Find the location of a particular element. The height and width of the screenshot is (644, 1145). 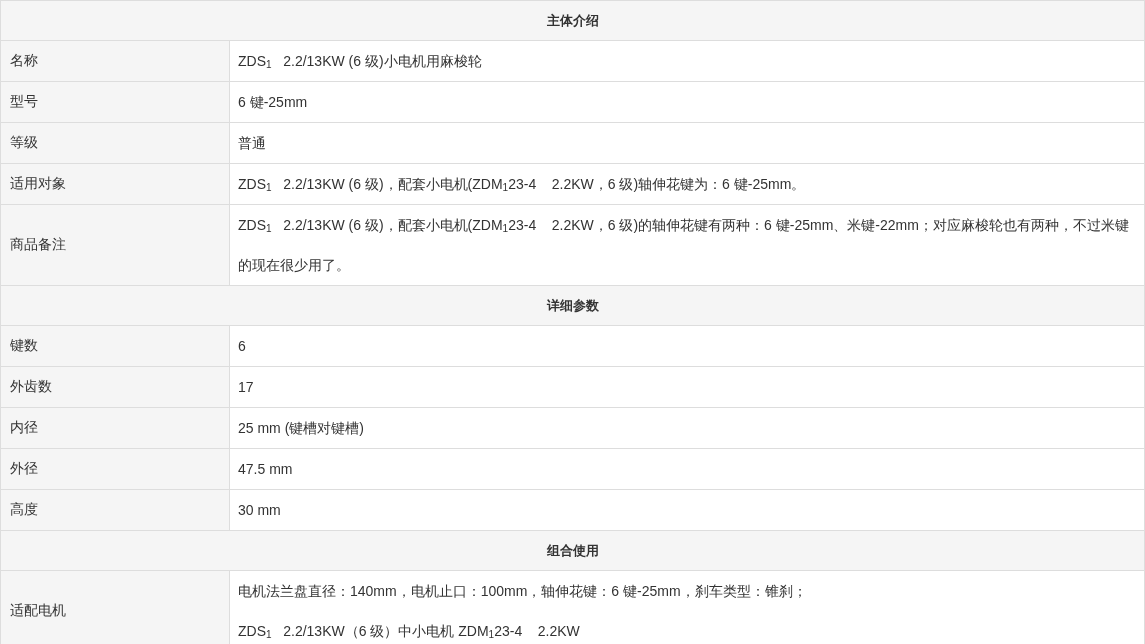

row-label: 内径 is located at coordinates (115, 428).